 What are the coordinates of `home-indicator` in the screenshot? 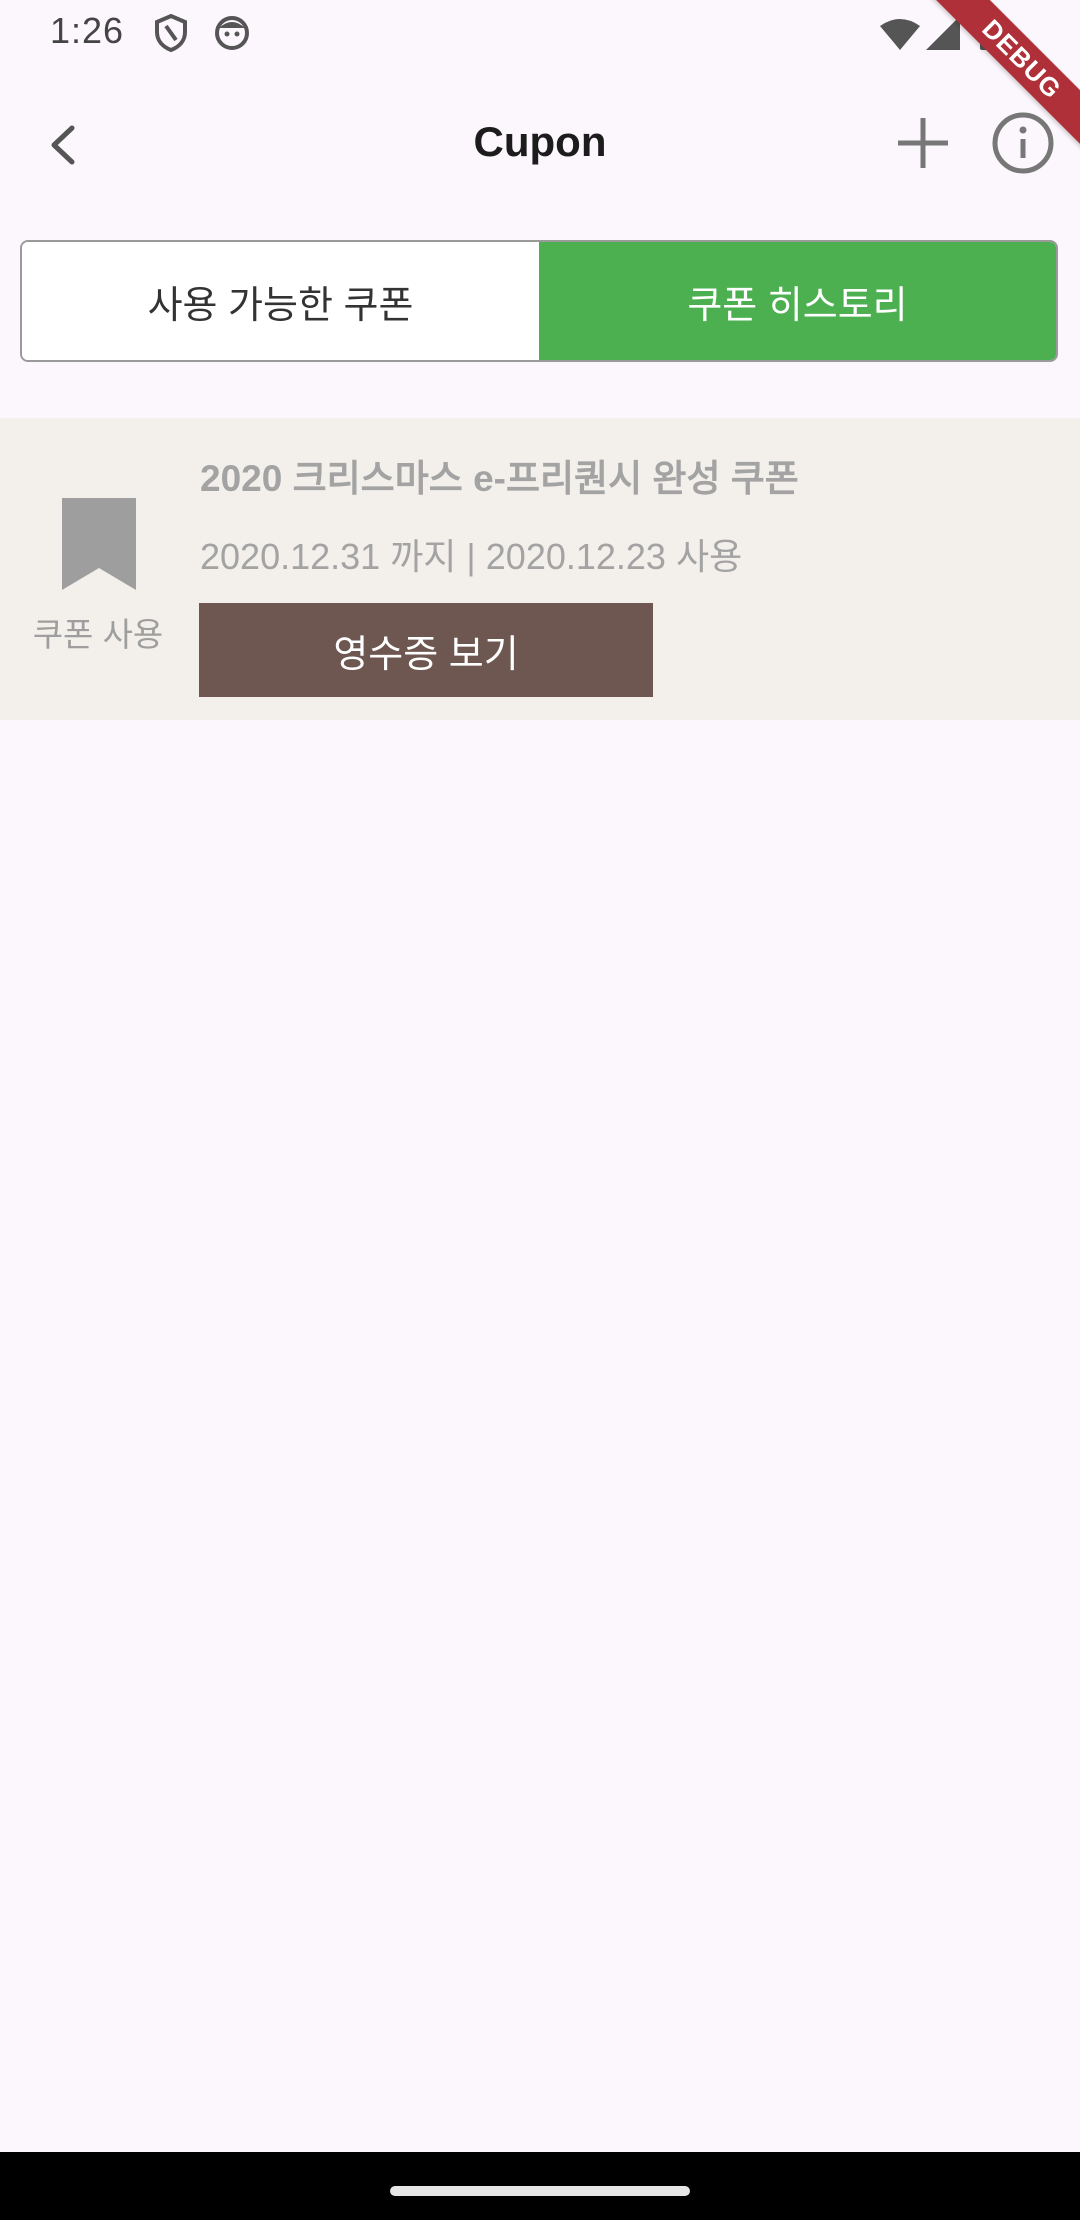 It's located at (540, 2191).